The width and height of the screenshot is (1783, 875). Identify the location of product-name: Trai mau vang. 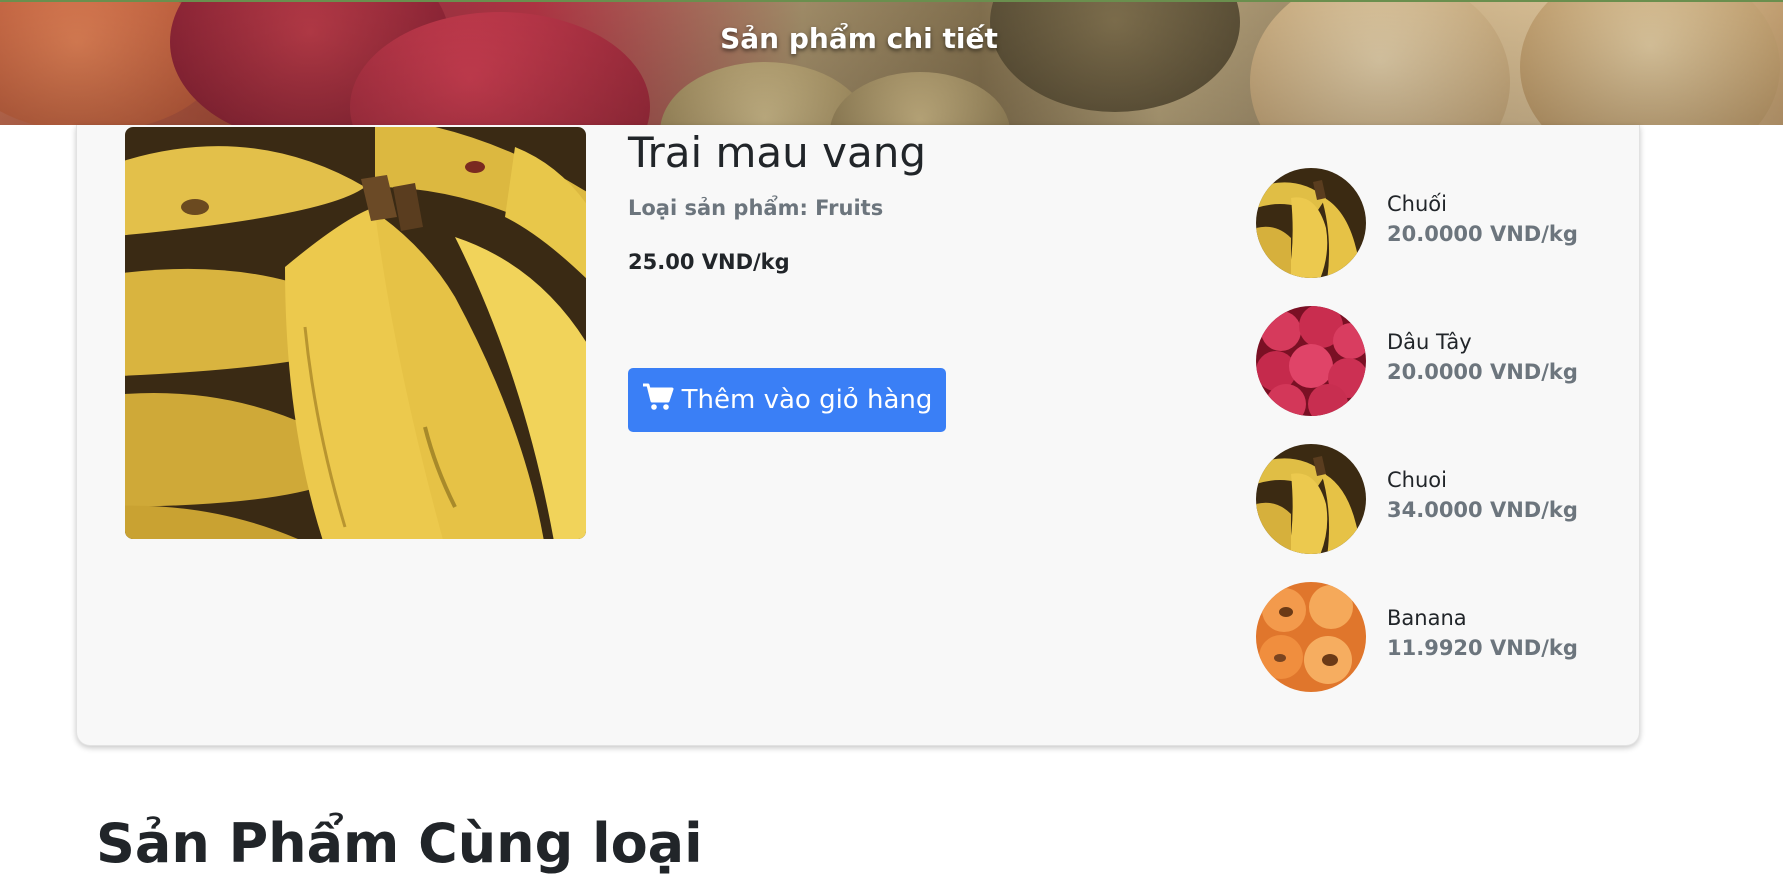
(777, 152).